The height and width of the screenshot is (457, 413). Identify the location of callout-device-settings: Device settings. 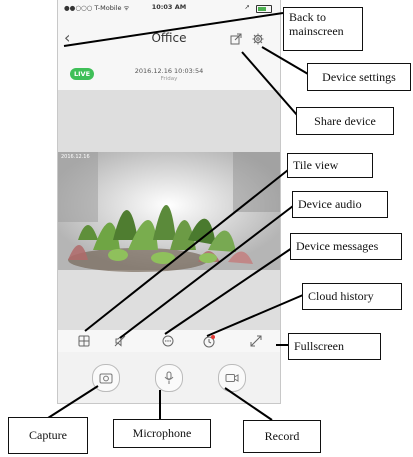
(359, 77).